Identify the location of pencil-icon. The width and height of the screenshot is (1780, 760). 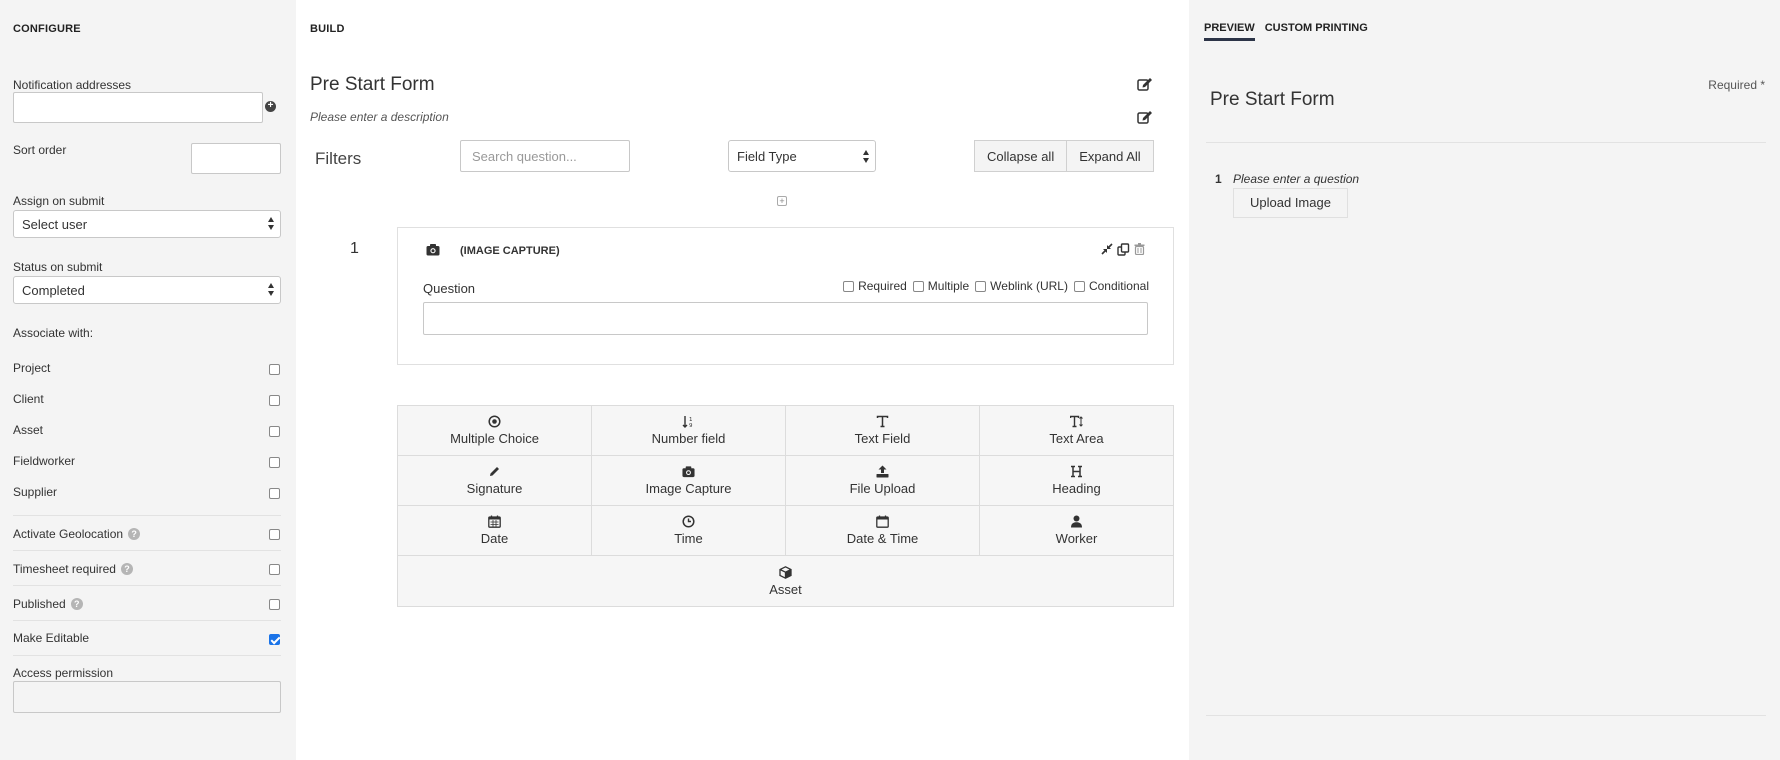
(494, 471).